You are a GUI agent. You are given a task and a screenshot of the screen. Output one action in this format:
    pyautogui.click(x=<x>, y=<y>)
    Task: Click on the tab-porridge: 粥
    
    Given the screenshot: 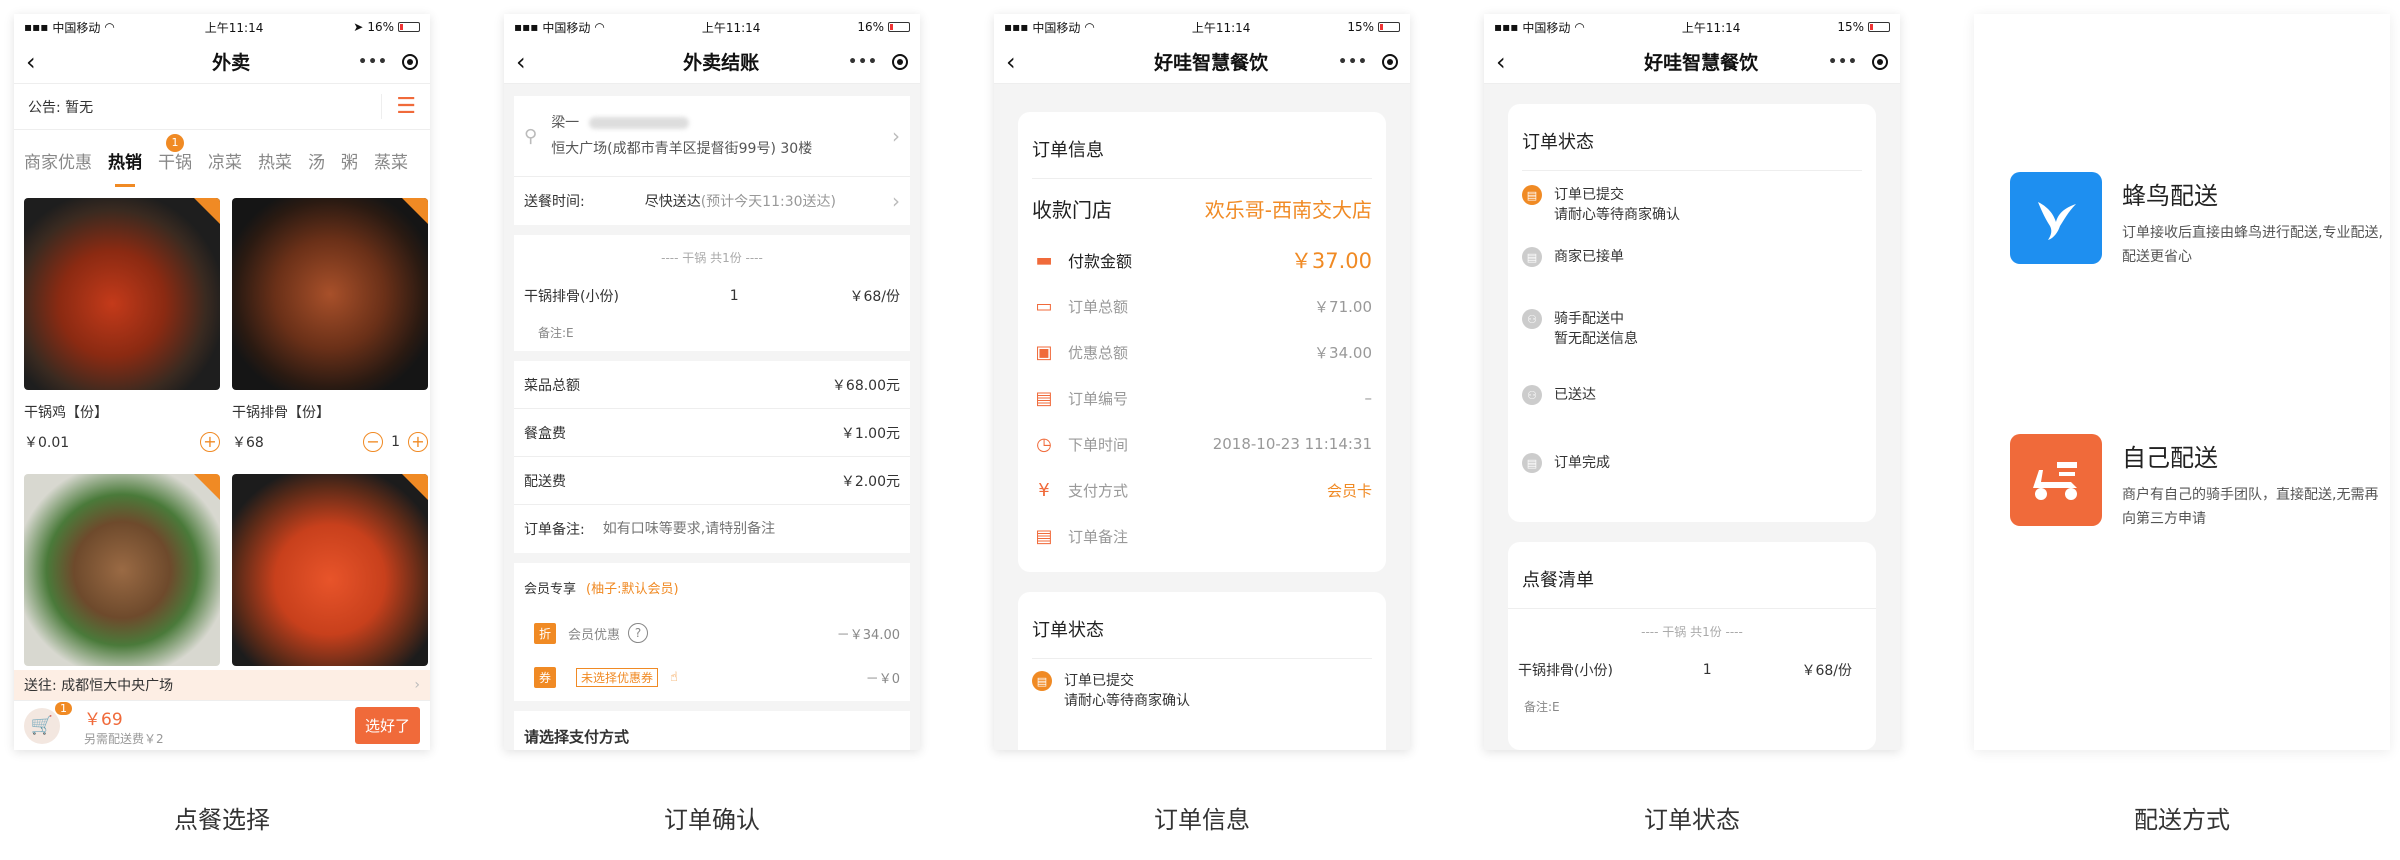 What is the action you would take?
    pyautogui.click(x=349, y=160)
    